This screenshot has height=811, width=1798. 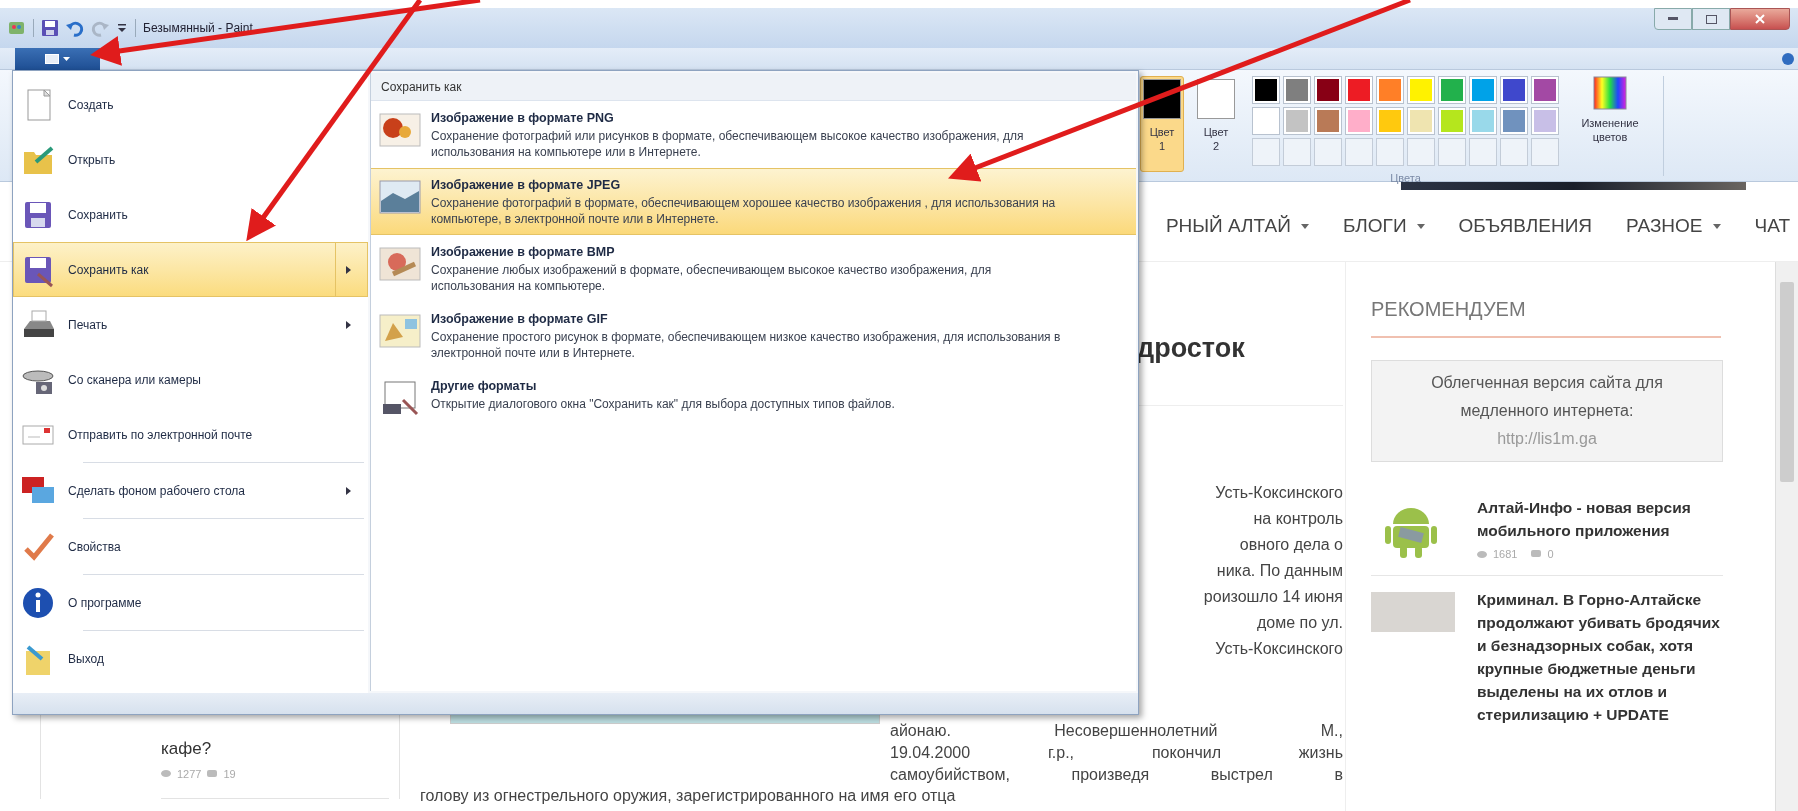 What do you see at coordinates (100, 28) in the screenshot?
I see `redo-icon` at bounding box center [100, 28].